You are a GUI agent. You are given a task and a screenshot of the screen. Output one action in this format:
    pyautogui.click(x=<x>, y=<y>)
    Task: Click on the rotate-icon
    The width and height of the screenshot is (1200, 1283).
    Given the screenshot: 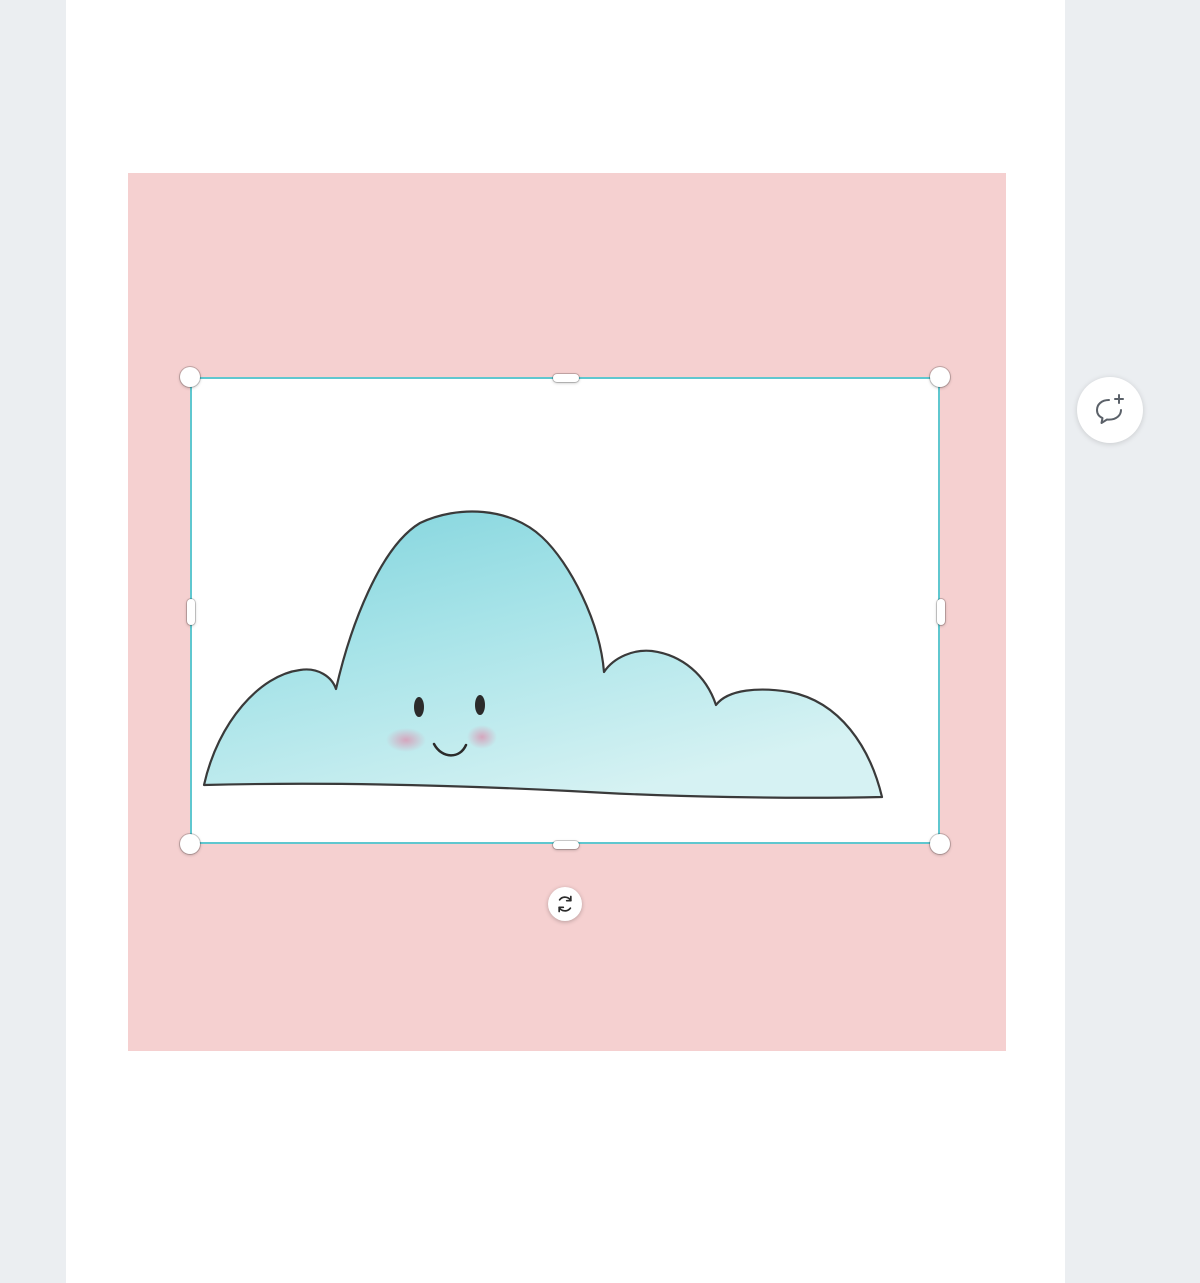 What is the action you would take?
    pyautogui.click(x=565, y=904)
    